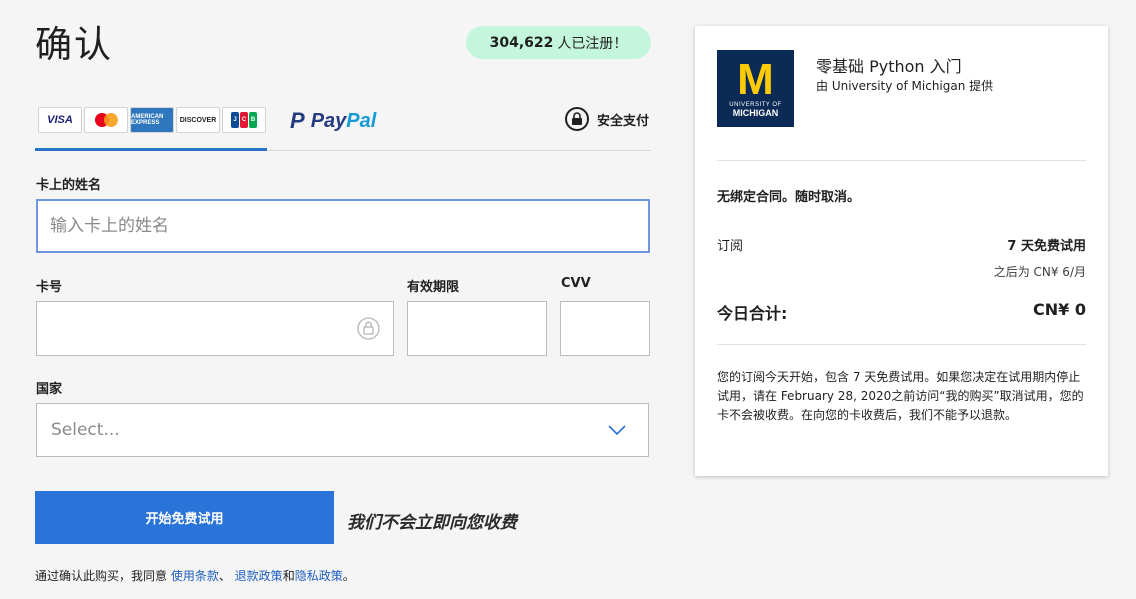 The width and height of the screenshot is (1136, 599). What do you see at coordinates (730, 246) in the screenshot?
I see `subscription-label: 订阅` at bounding box center [730, 246].